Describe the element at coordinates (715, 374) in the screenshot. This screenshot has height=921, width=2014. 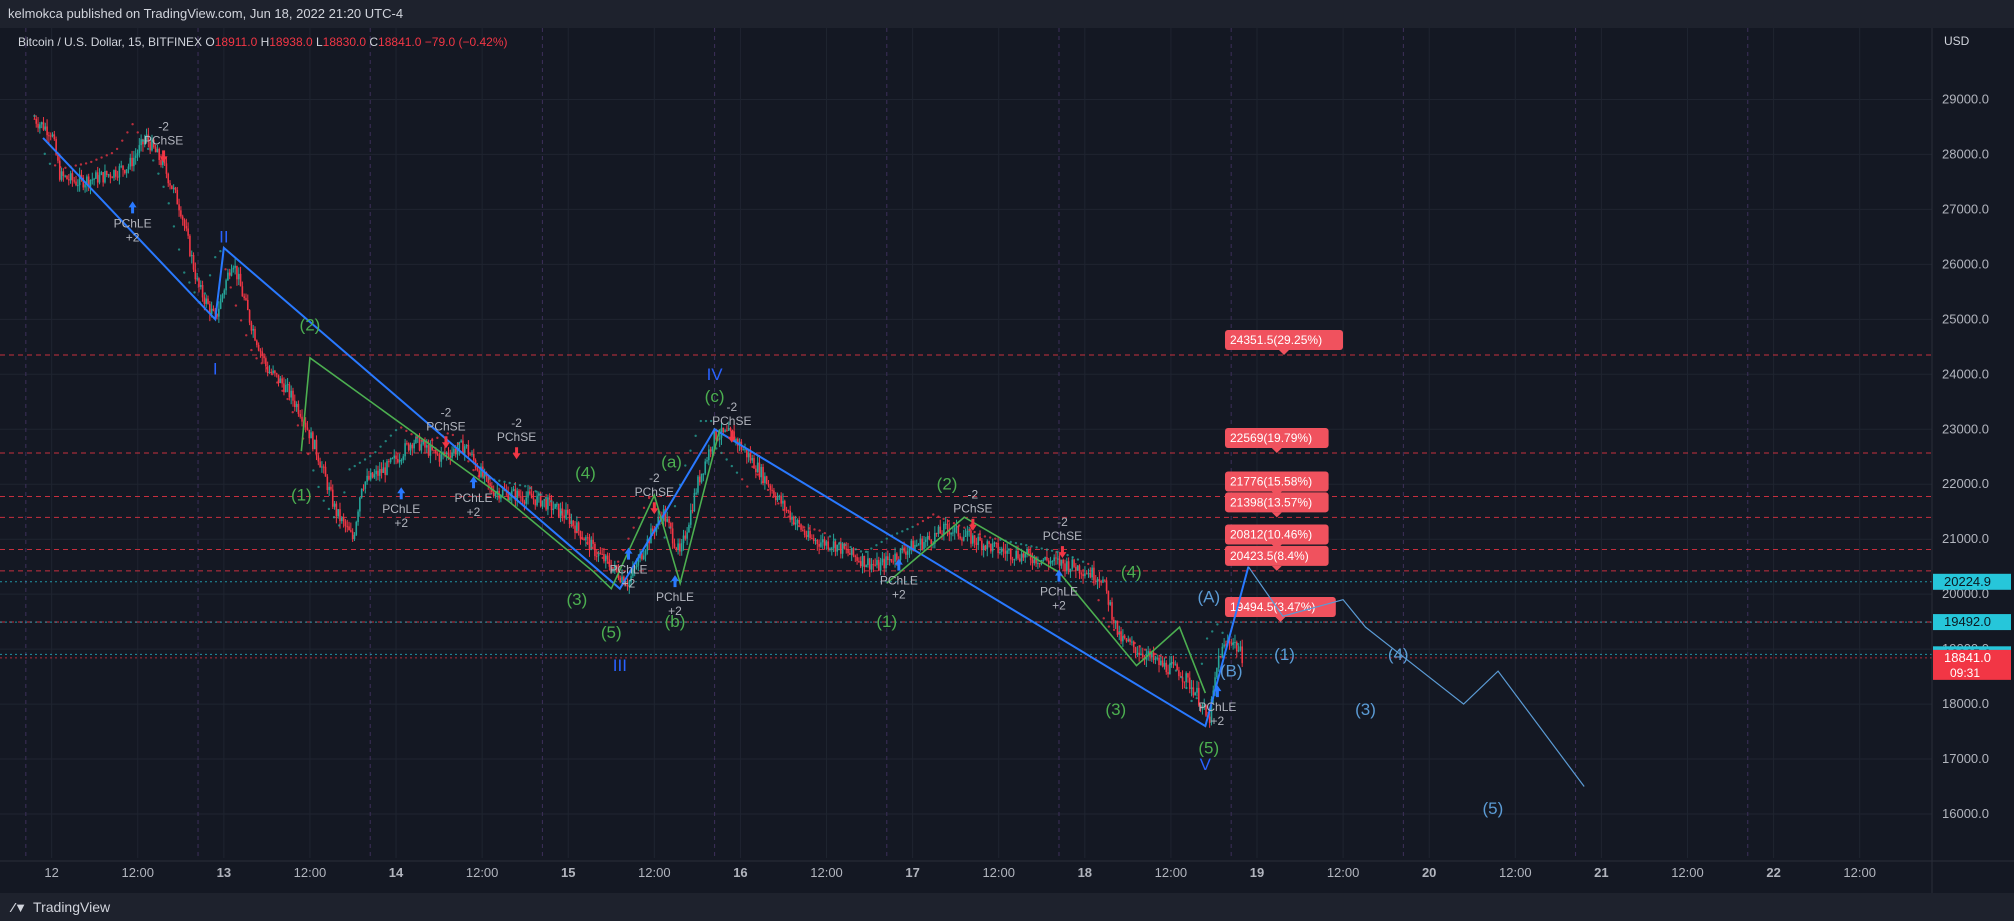
I see `wave-label: IV` at that location.